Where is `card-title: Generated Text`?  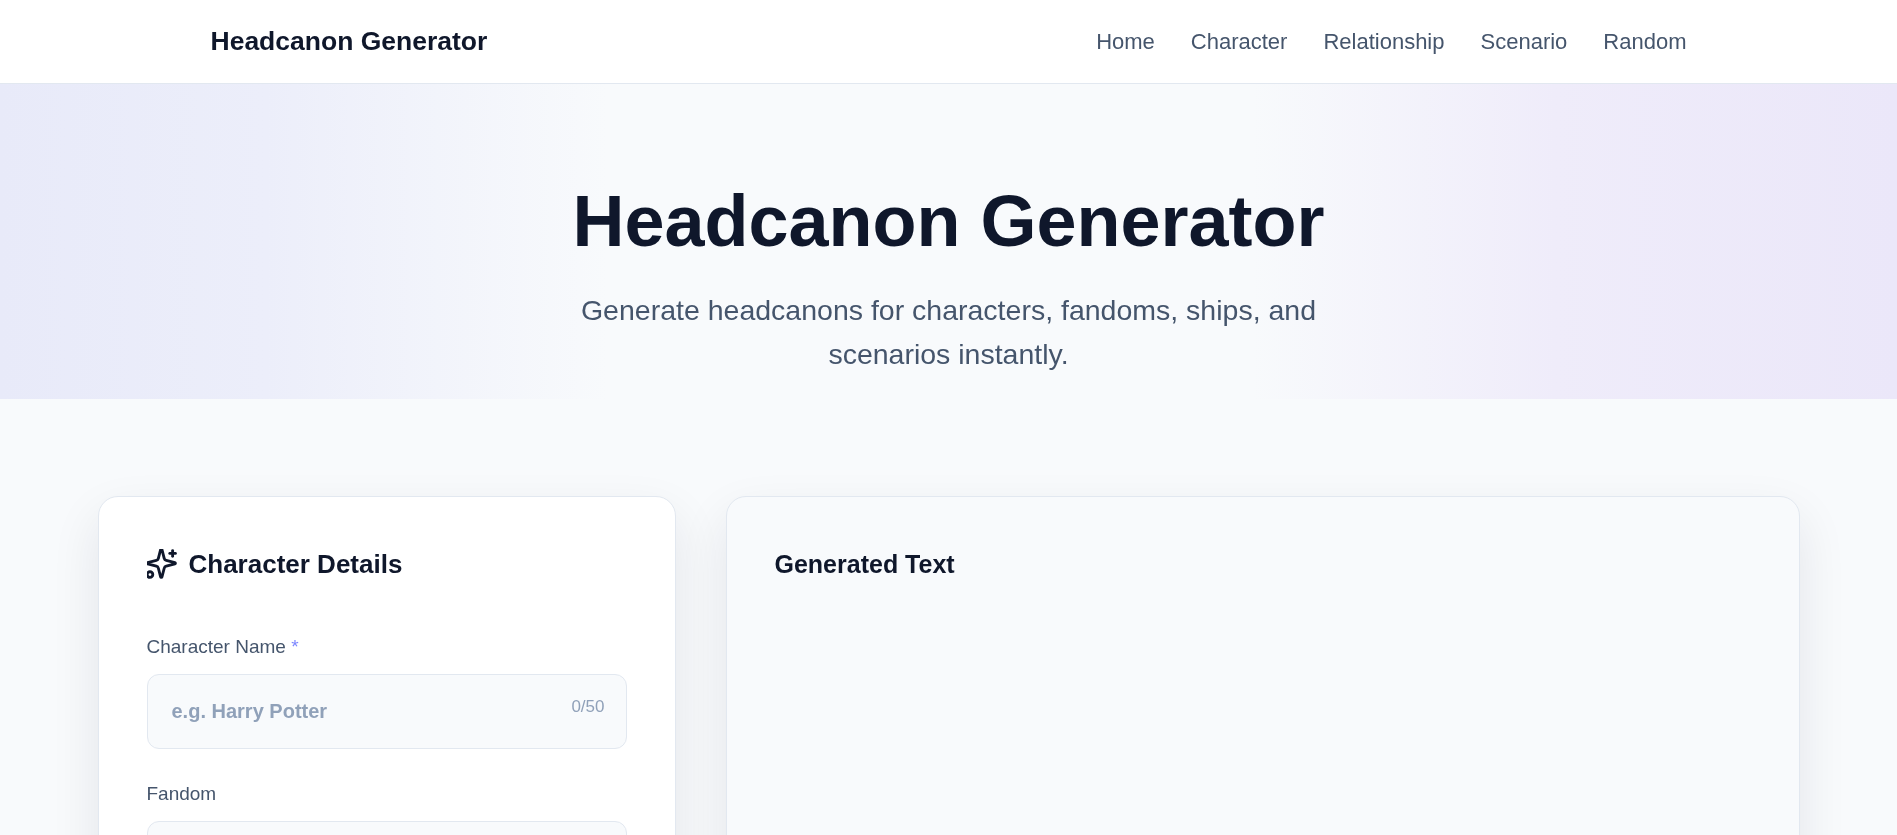
card-title: Generated Text is located at coordinates (865, 564).